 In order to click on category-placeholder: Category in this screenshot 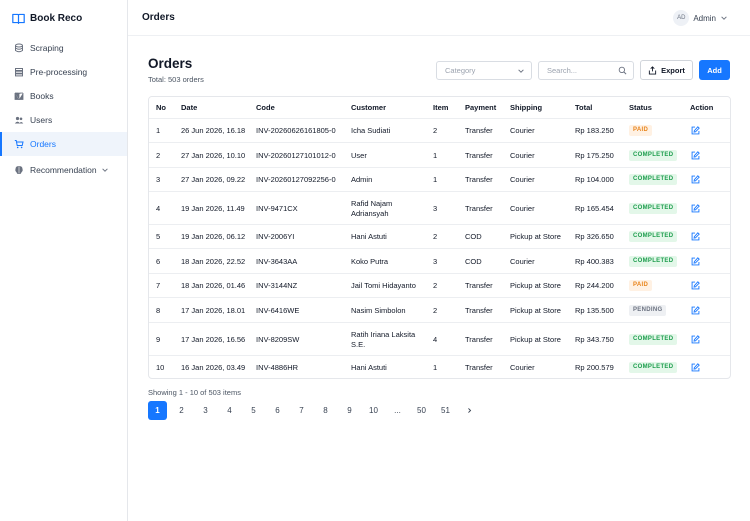, I will do `click(460, 70)`.